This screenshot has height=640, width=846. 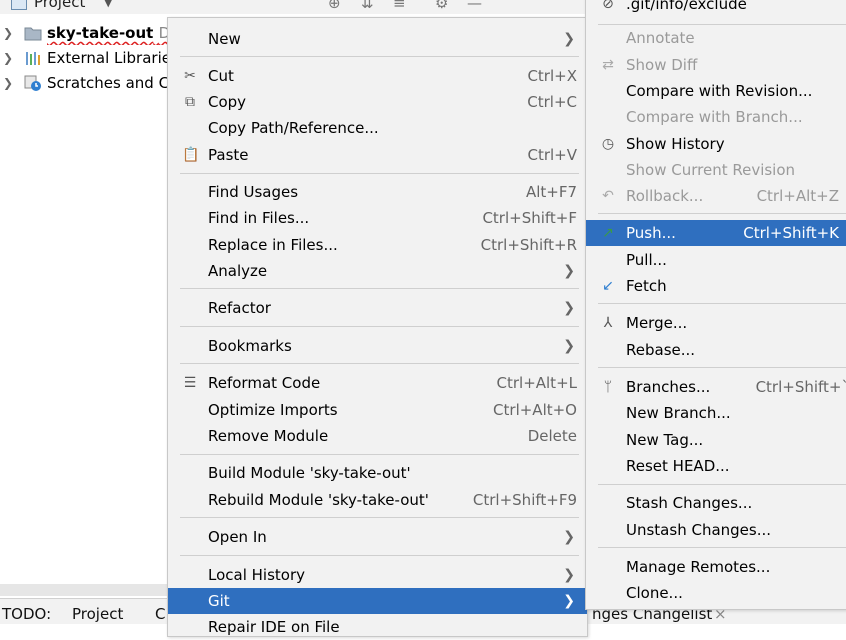 I want to click on menu-item-cut: ✂ Cut Ctrl+X, so click(x=377, y=76).